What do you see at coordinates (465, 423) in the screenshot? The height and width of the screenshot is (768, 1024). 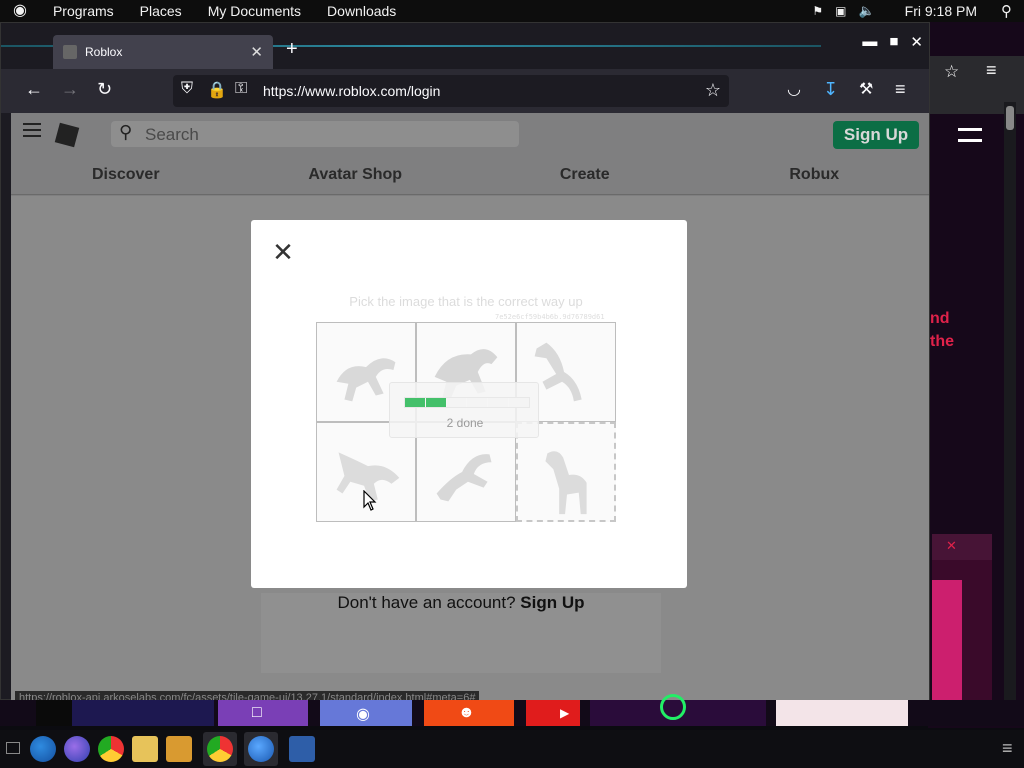 I see `captcha-progress-label: 2 done` at bounding box center [465, 423].